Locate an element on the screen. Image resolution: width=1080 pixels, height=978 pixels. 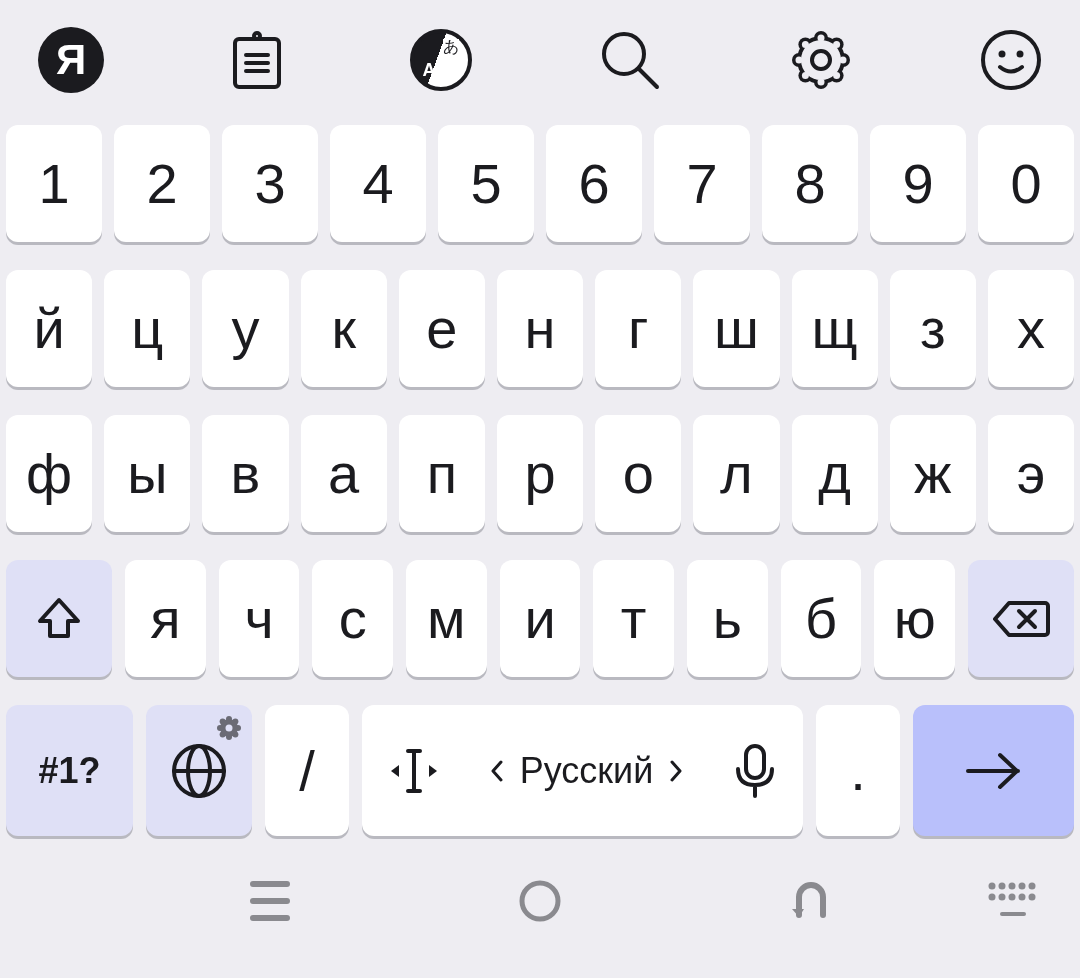
chevron-left-icon is located at coordinates (496, 770).